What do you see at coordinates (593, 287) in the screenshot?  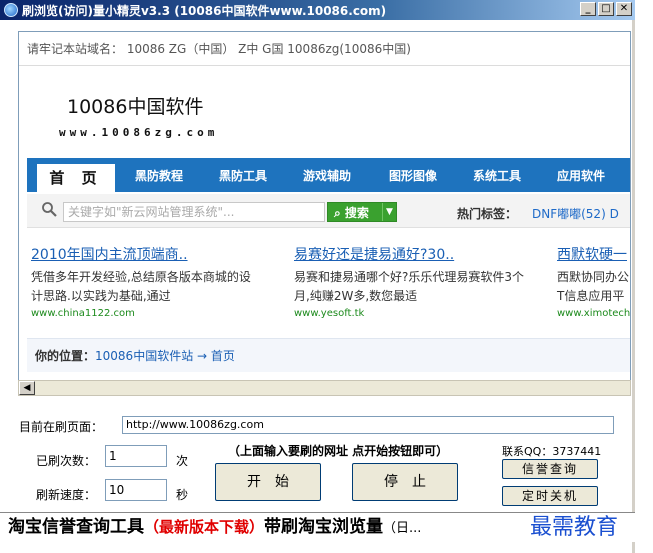 I see `ad-description: 西默协同办公 T信息应用平` at bounding box center [593, 287].